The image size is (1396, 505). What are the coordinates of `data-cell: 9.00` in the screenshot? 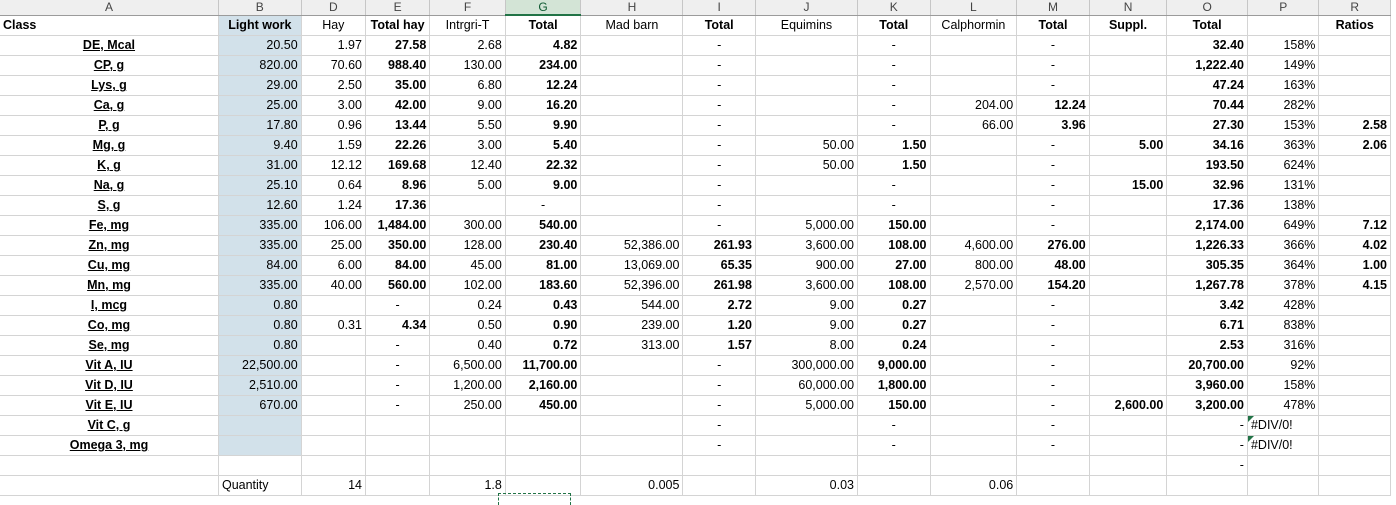 It's located at (543, 185).